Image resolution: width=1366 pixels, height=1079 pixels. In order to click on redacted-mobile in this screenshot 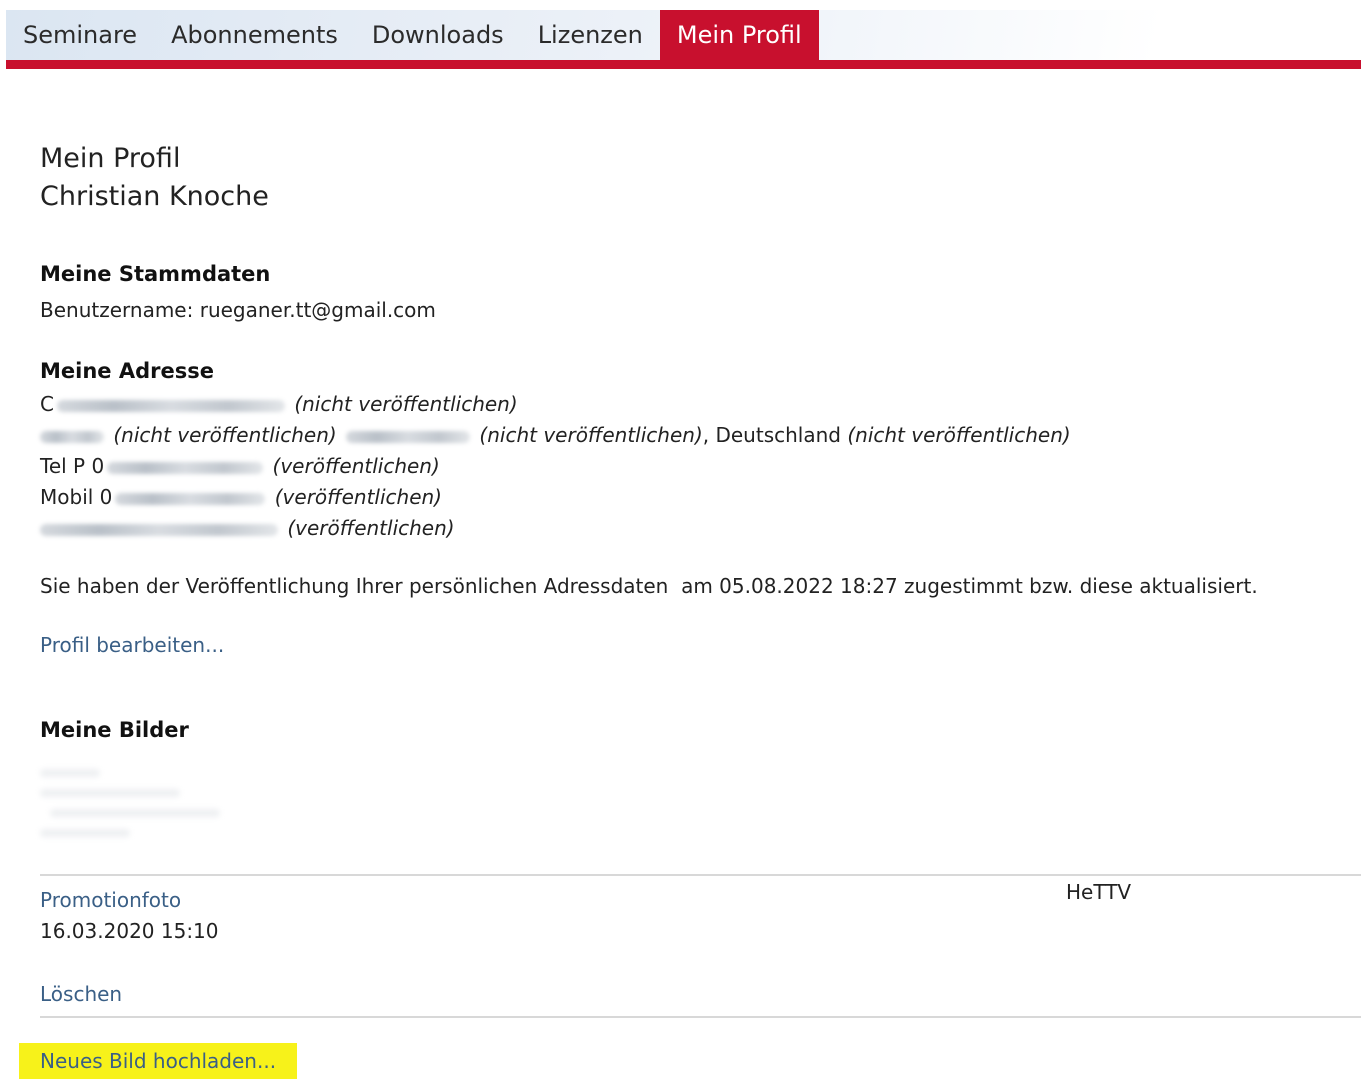, I will do `click(190, 498)`.